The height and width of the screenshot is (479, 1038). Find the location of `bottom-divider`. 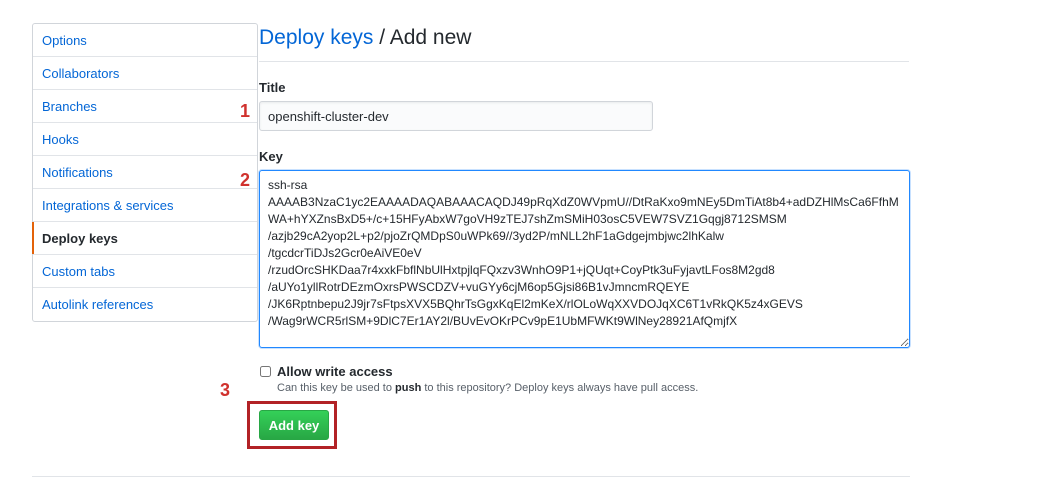

bottom-divider is located at coordinates (471, 476).